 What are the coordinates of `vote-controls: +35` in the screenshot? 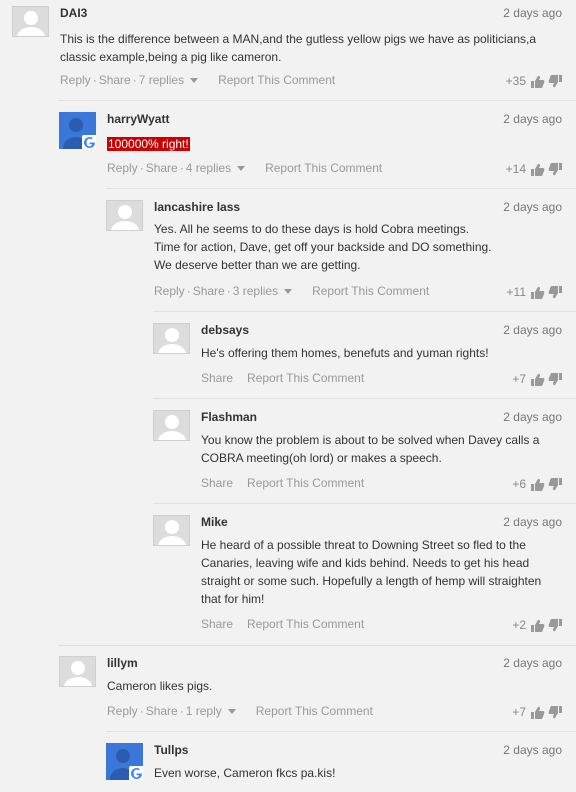 It's located at (534, 81).